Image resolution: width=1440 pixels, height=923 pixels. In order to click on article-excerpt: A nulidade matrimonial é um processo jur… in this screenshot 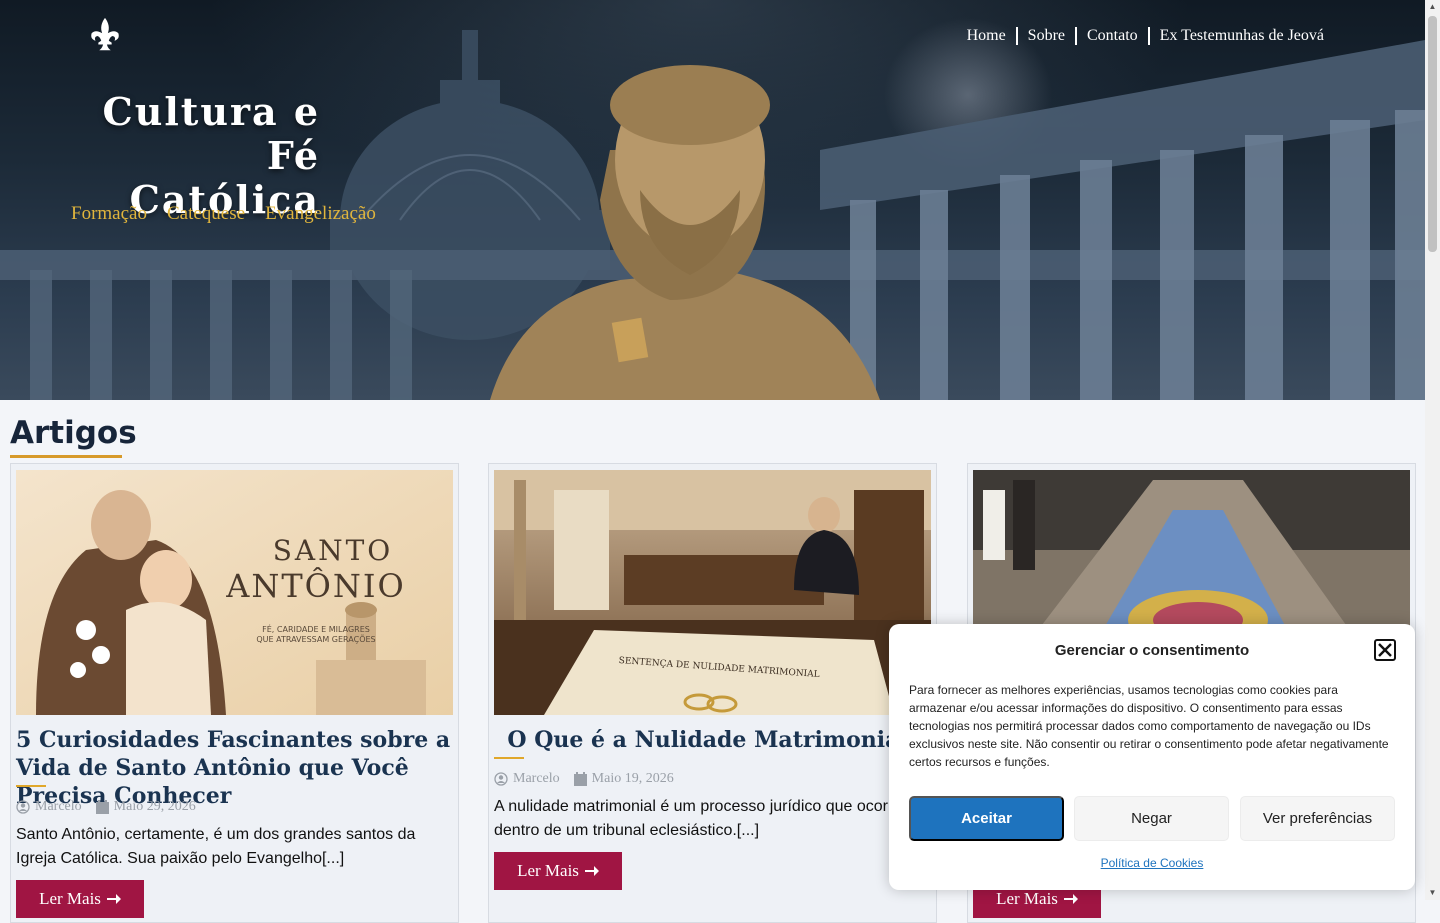, I will do `click(698, 818)`.